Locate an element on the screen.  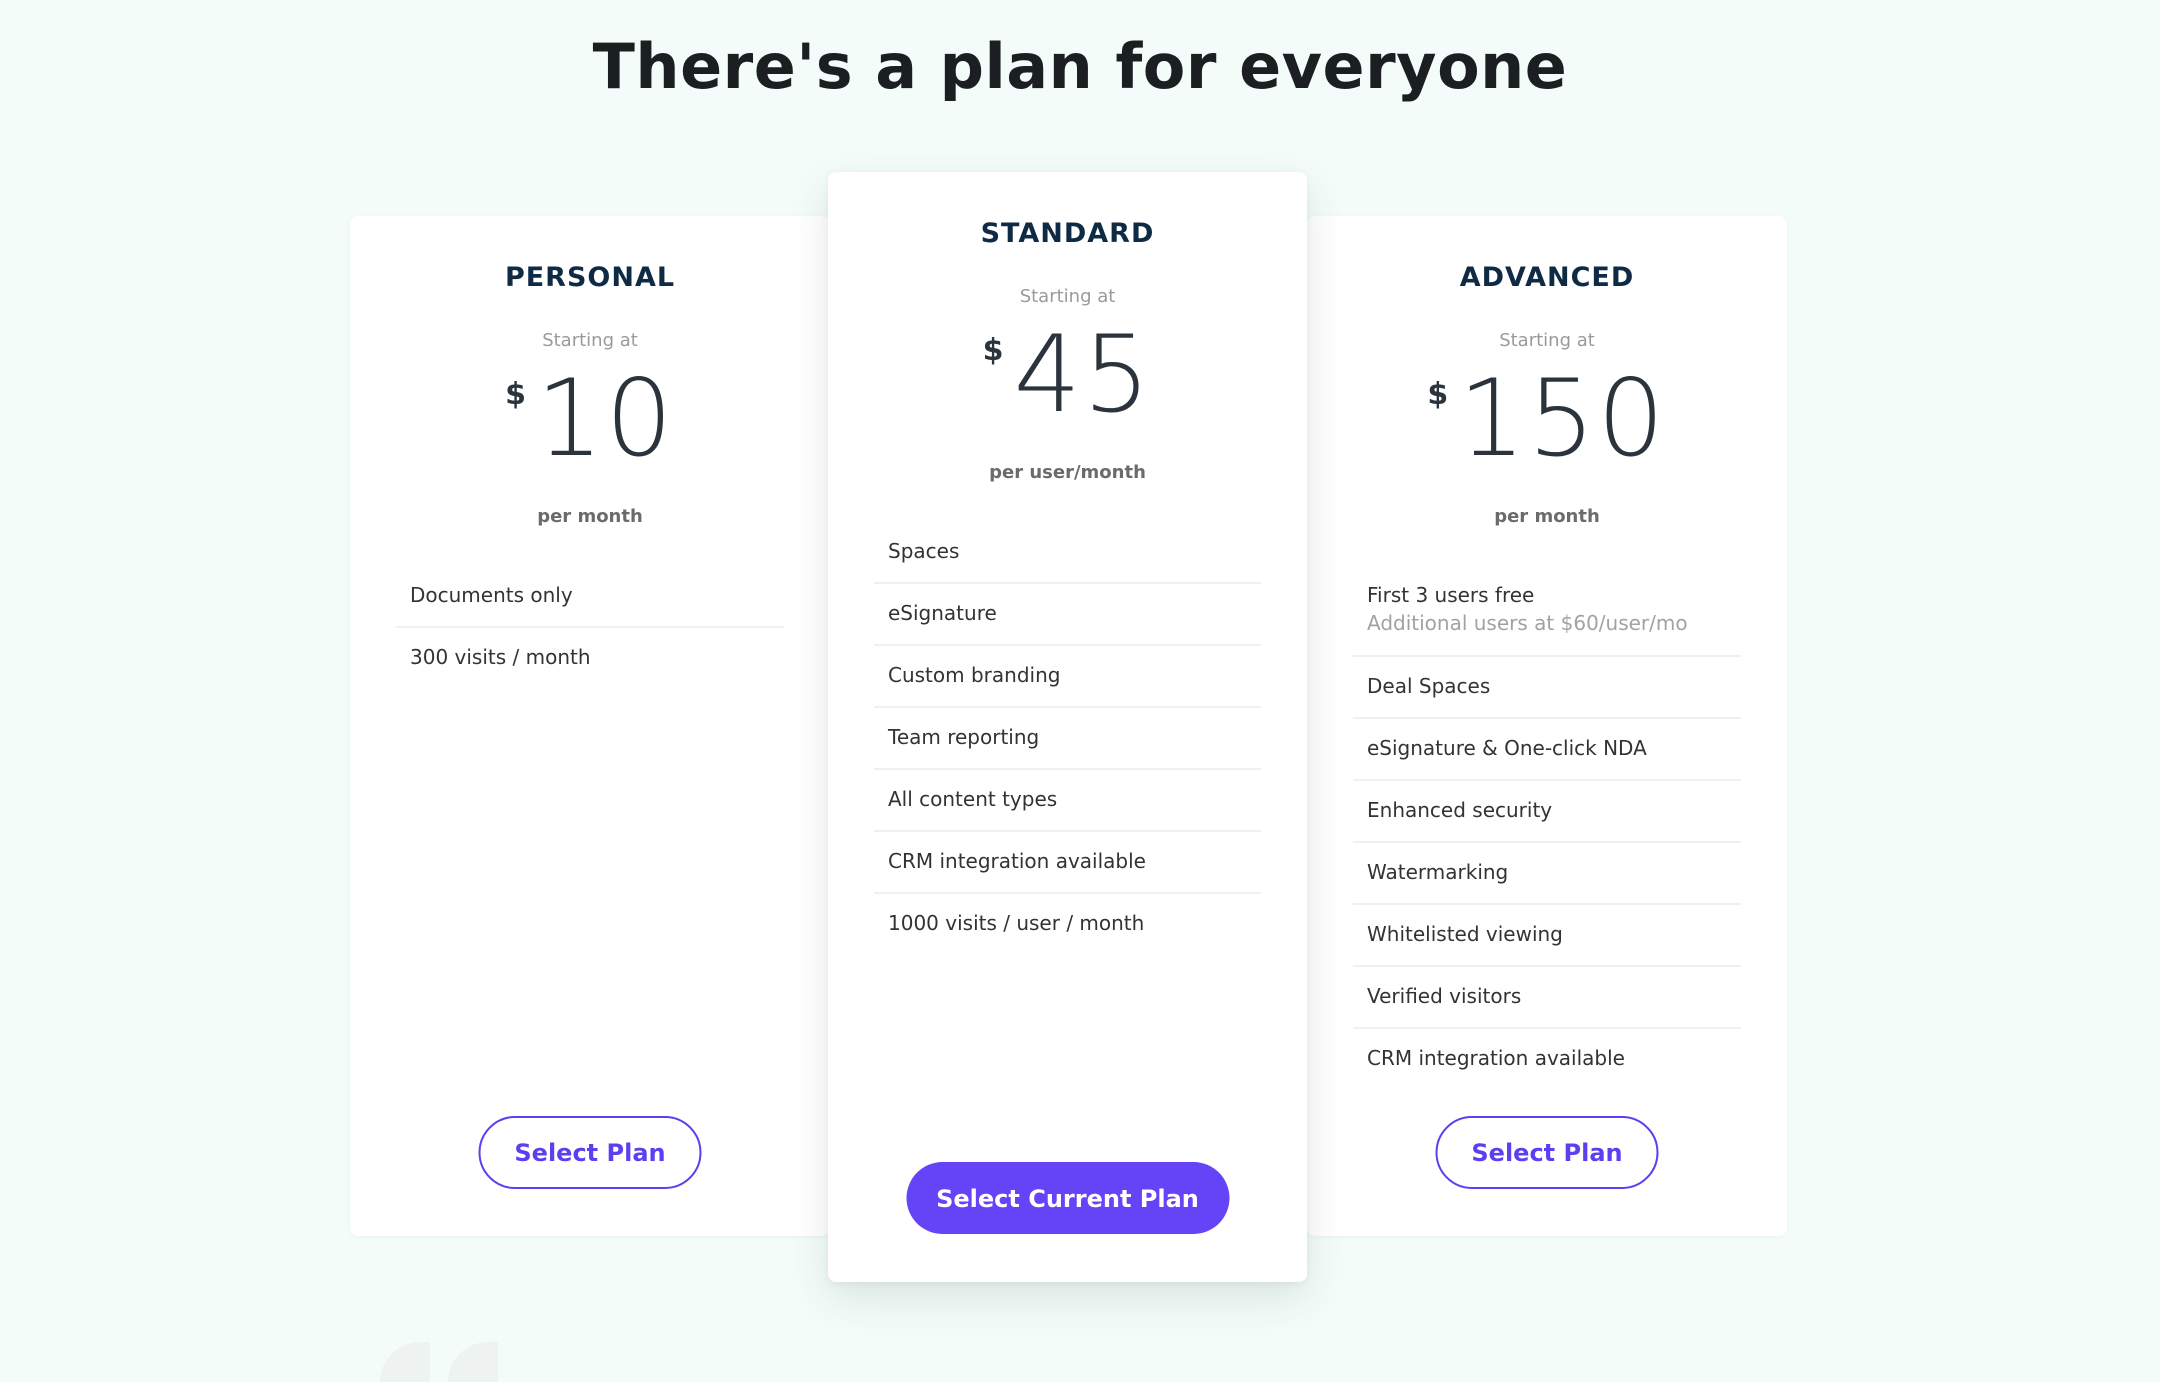
plan-price: $45 is located at coordinates (1067, 375).